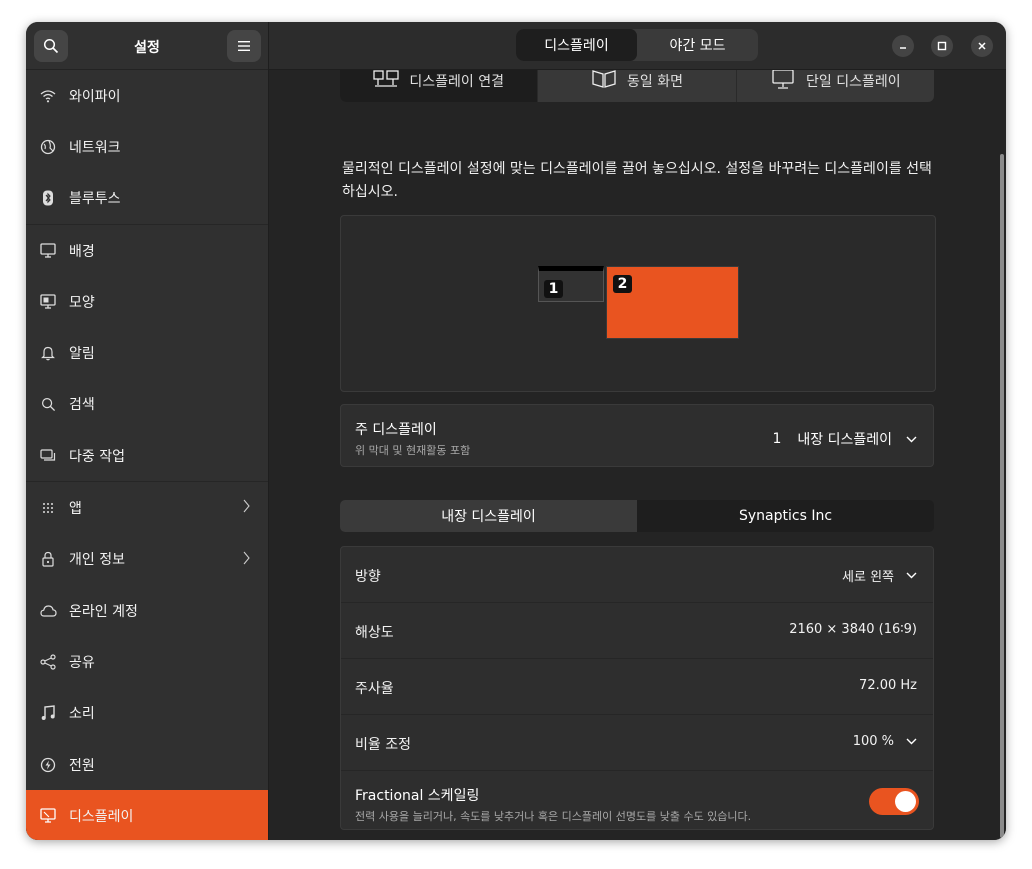 This screenshot has width=1032, height=869. Describe the element at coordinates (147, 95) in the screenshot. I see `sidebar-item-wifi: 와이파이` at that location.